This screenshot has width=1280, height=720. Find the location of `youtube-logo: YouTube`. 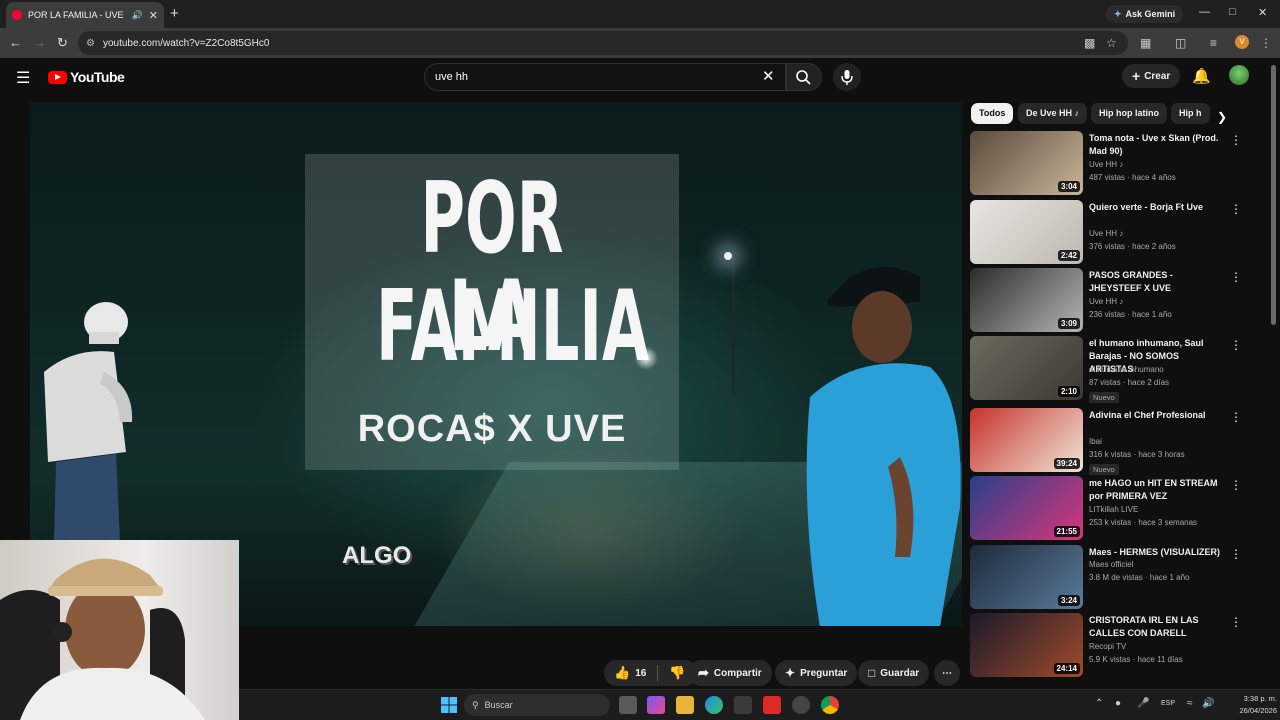

youtube-logo: YouTube is located at coordinates (86, 77).